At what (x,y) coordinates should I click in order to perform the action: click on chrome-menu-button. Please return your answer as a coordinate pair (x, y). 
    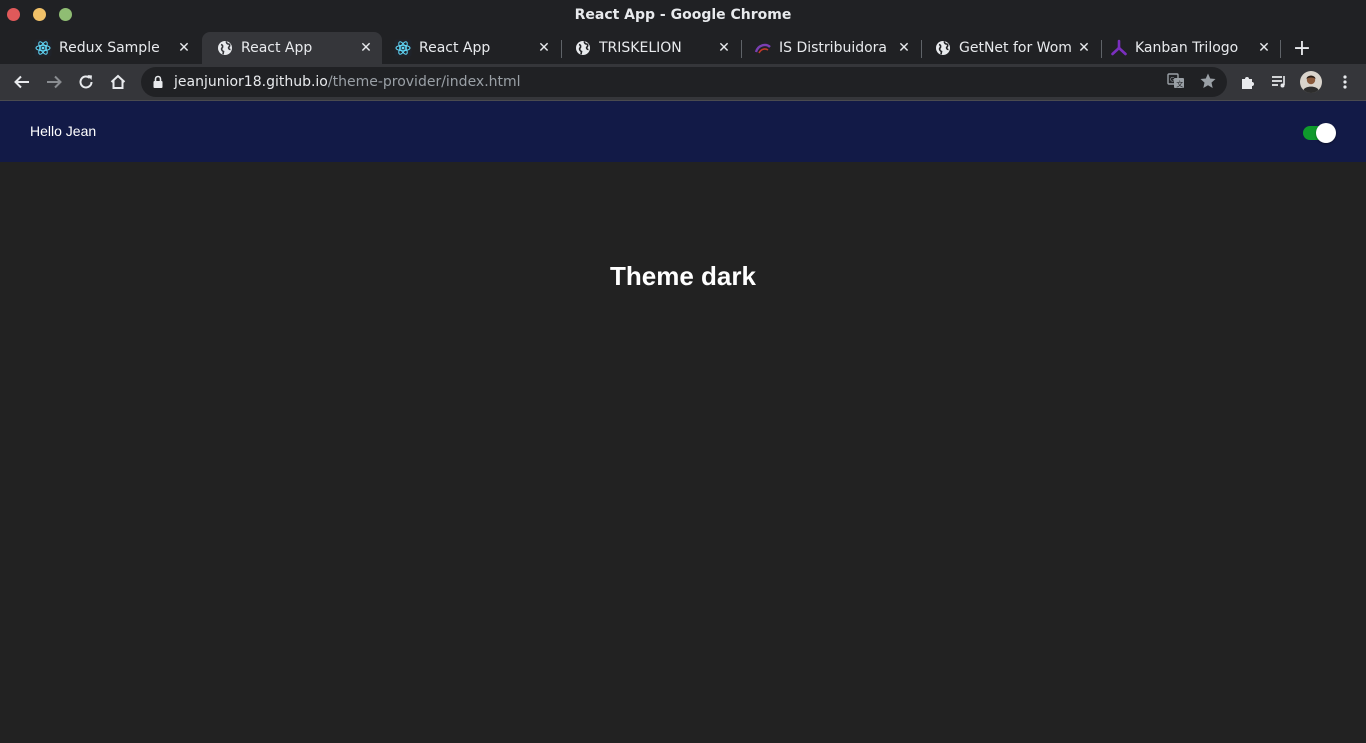
    Looking at the image, I should click on (1345, 82).